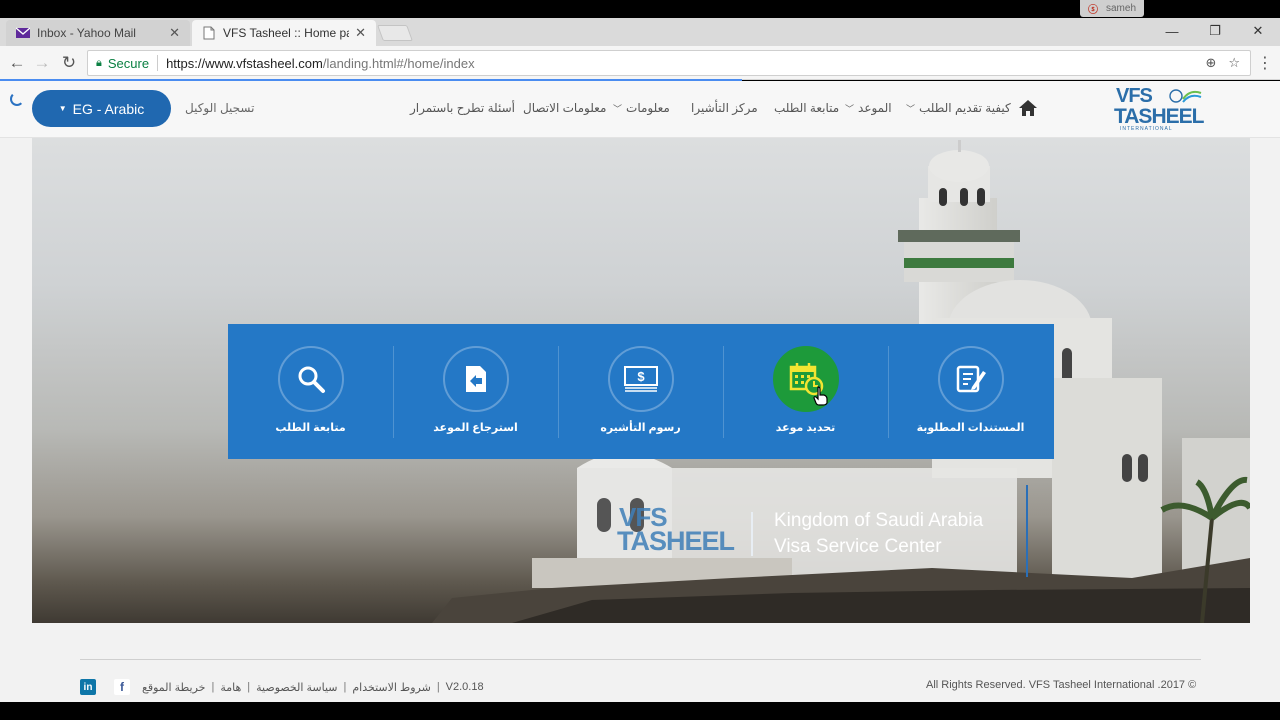 The width and height of the screenshot is (1280, 720). What do you see at coordinates (1121, 8) in the screenshot?
I see `profile-name: sameh` at bounding box center [1121, 8].